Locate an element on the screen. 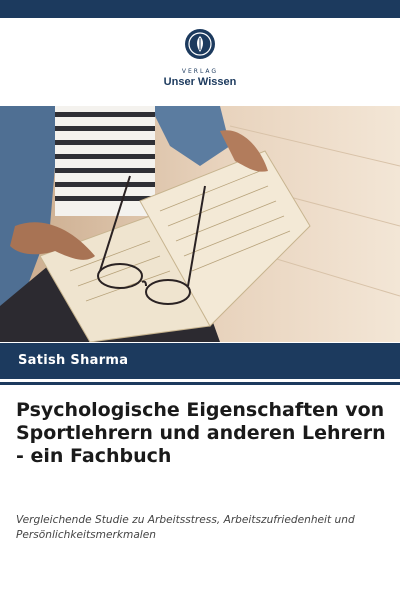  publisher-name: Unser Wissen is located at coordinates (200, 82).